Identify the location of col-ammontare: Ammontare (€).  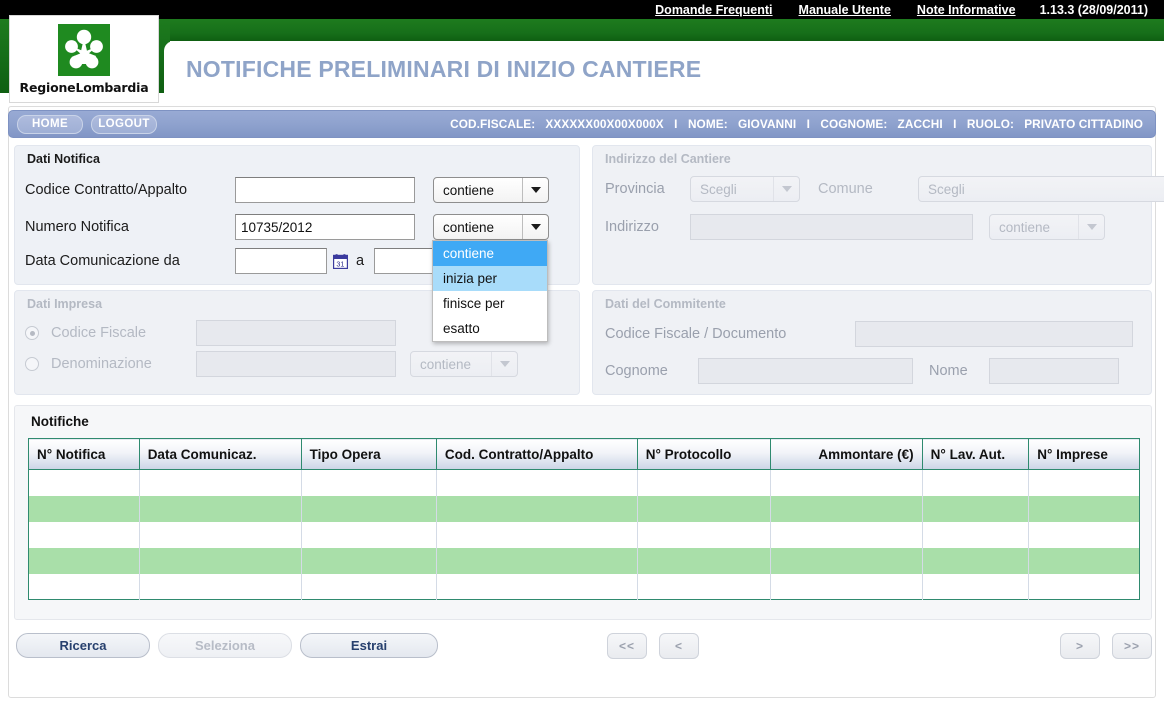
(846, 454).